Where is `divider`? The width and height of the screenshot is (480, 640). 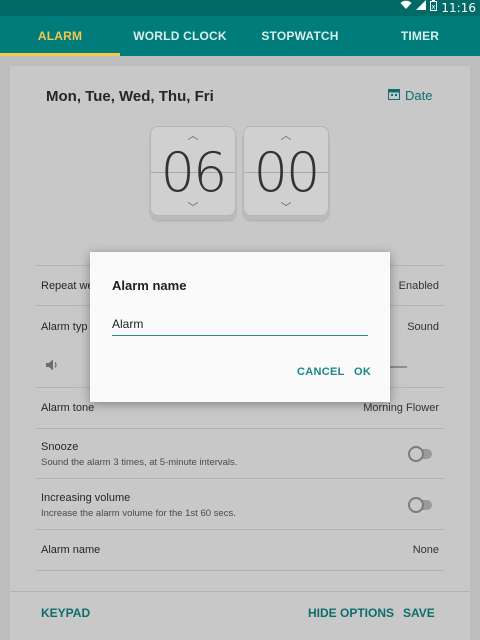
divider is located at coordinates (240, 570).